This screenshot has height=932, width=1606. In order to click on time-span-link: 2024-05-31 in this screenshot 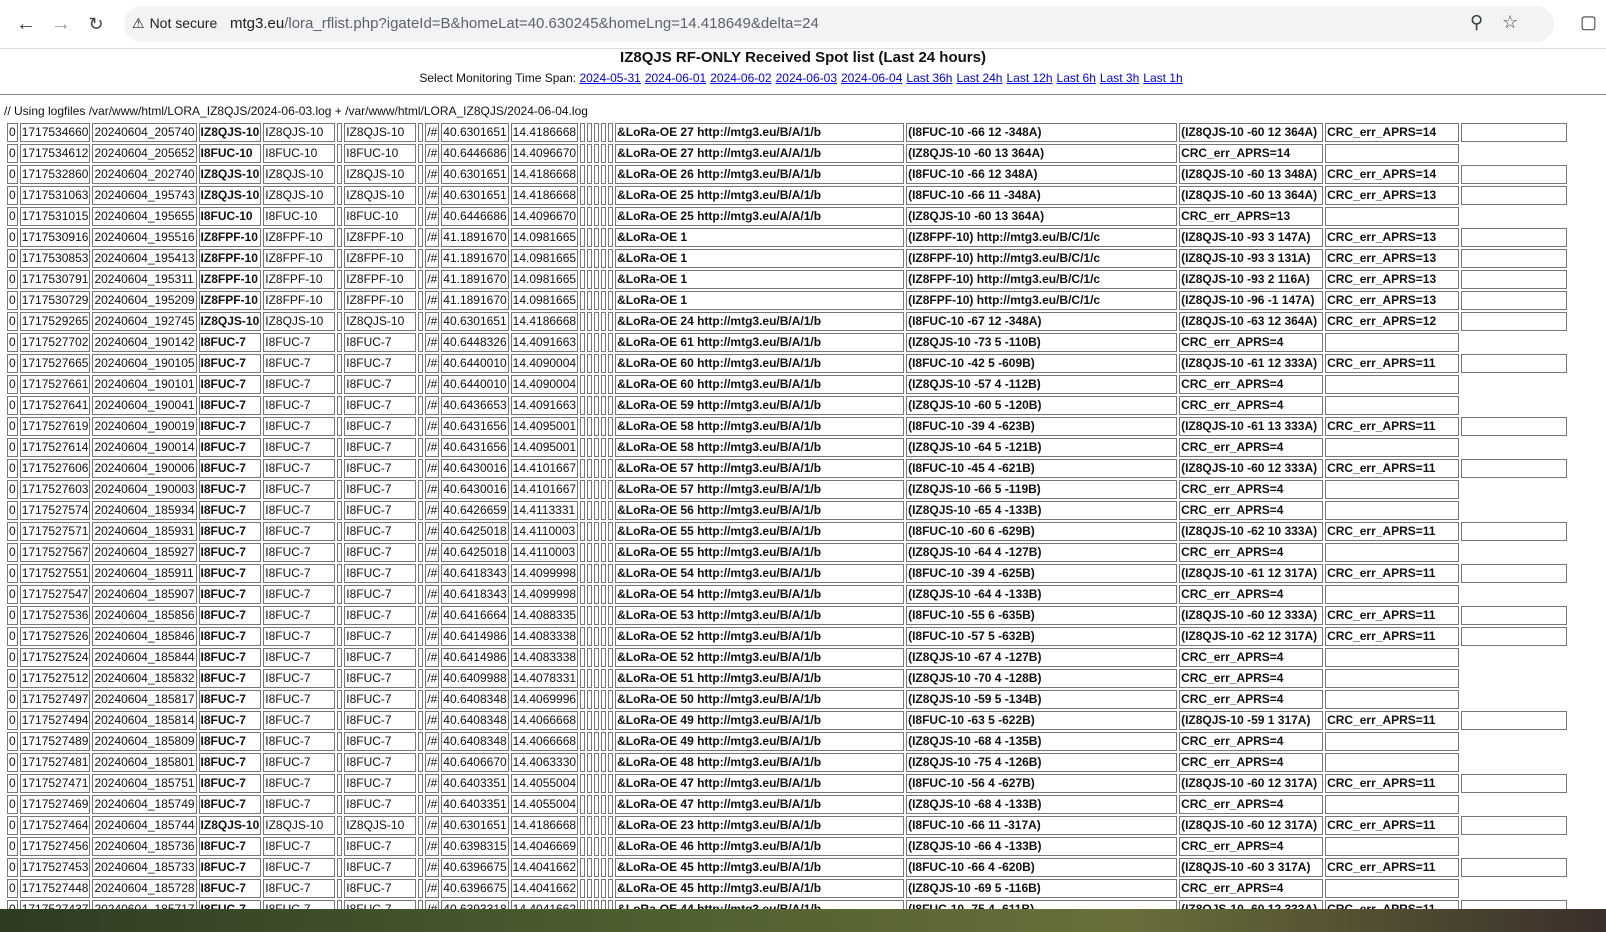, I will do `click(609, 78)`.